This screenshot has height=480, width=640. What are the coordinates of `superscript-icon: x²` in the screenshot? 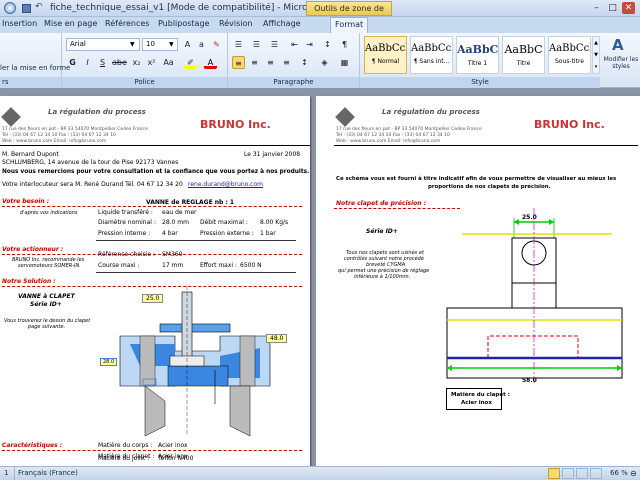 It's located at (151, 62).